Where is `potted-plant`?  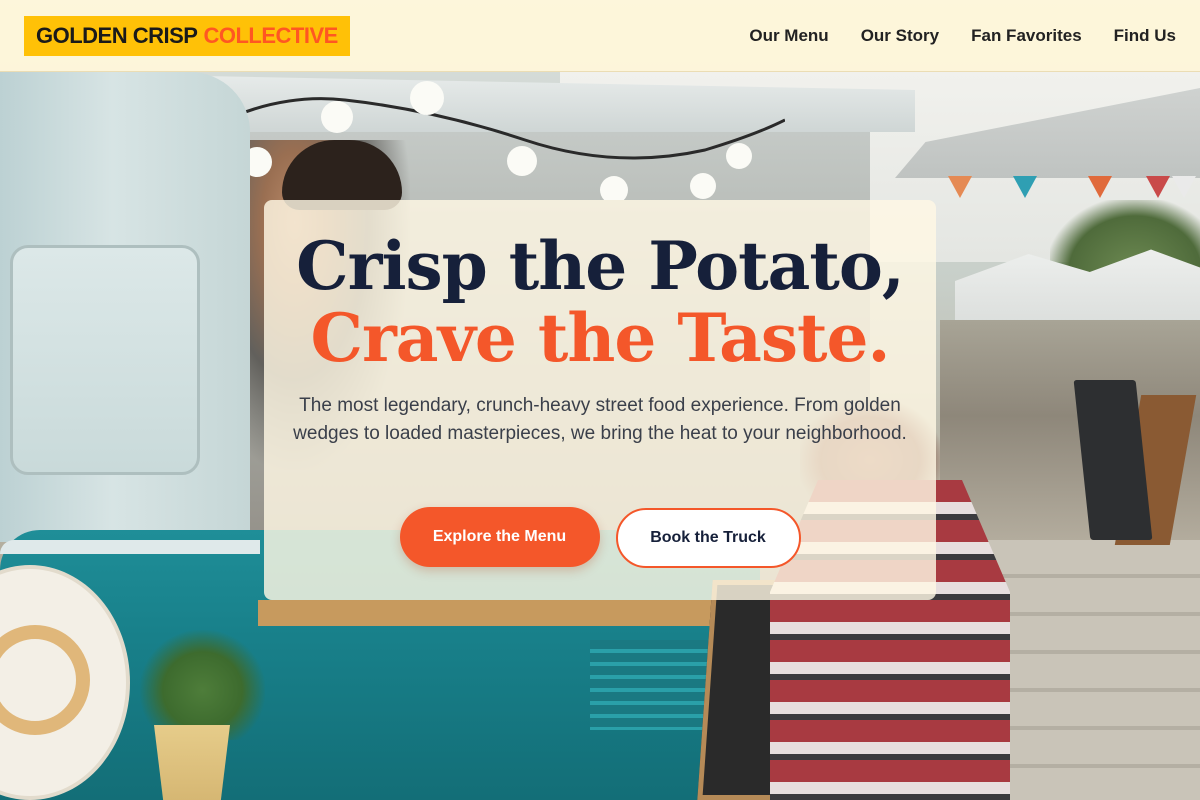 potted-plant is located at coordinates (202, 685).